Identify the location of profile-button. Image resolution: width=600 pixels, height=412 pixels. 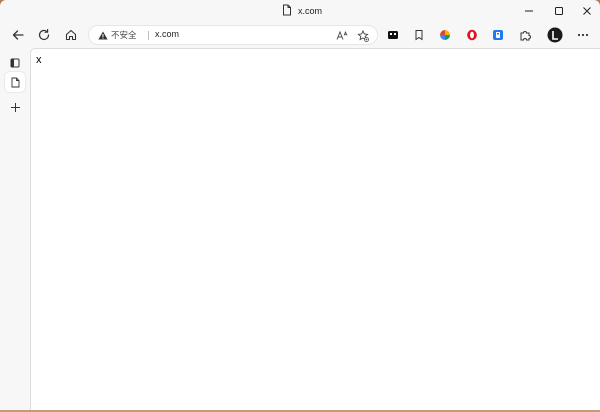
(555, 35).